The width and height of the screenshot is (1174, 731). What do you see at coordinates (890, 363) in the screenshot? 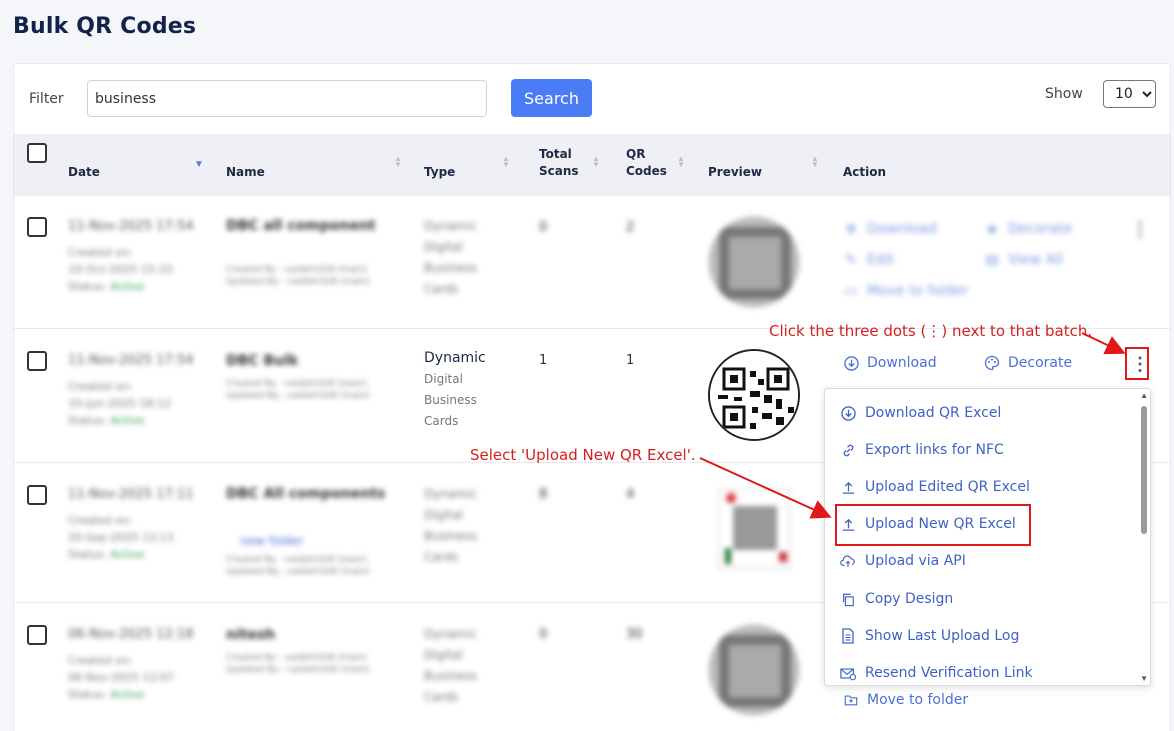
I see `download-action: Download` at bounding box center [890, 363].